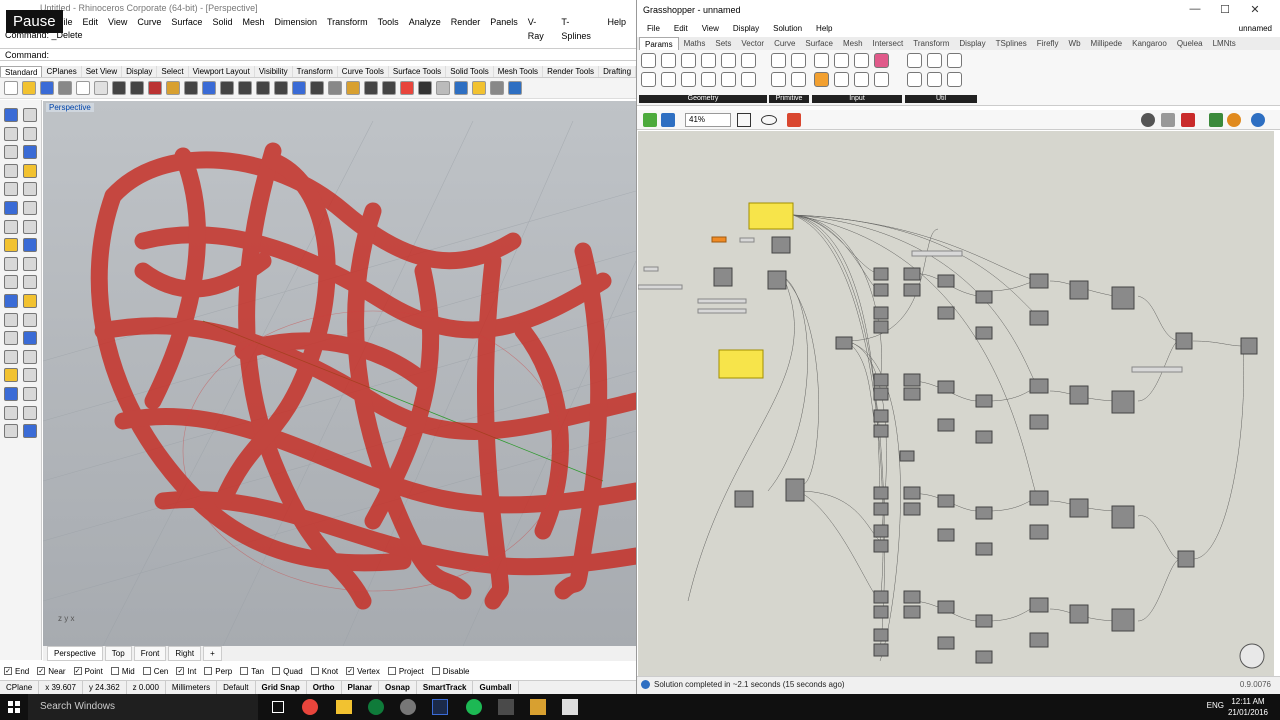 The width and height of the screenshot is (1280, 720). What do you see at coordinates (653, 28) in the screenshot?
I see `gh-menu-item: File` at bounding box center [653, 28].